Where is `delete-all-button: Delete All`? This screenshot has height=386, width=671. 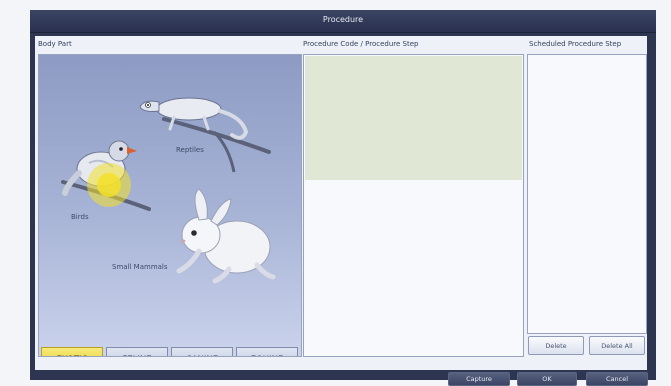
delete-all-button: Delete All is located at coordinates (617, 345).